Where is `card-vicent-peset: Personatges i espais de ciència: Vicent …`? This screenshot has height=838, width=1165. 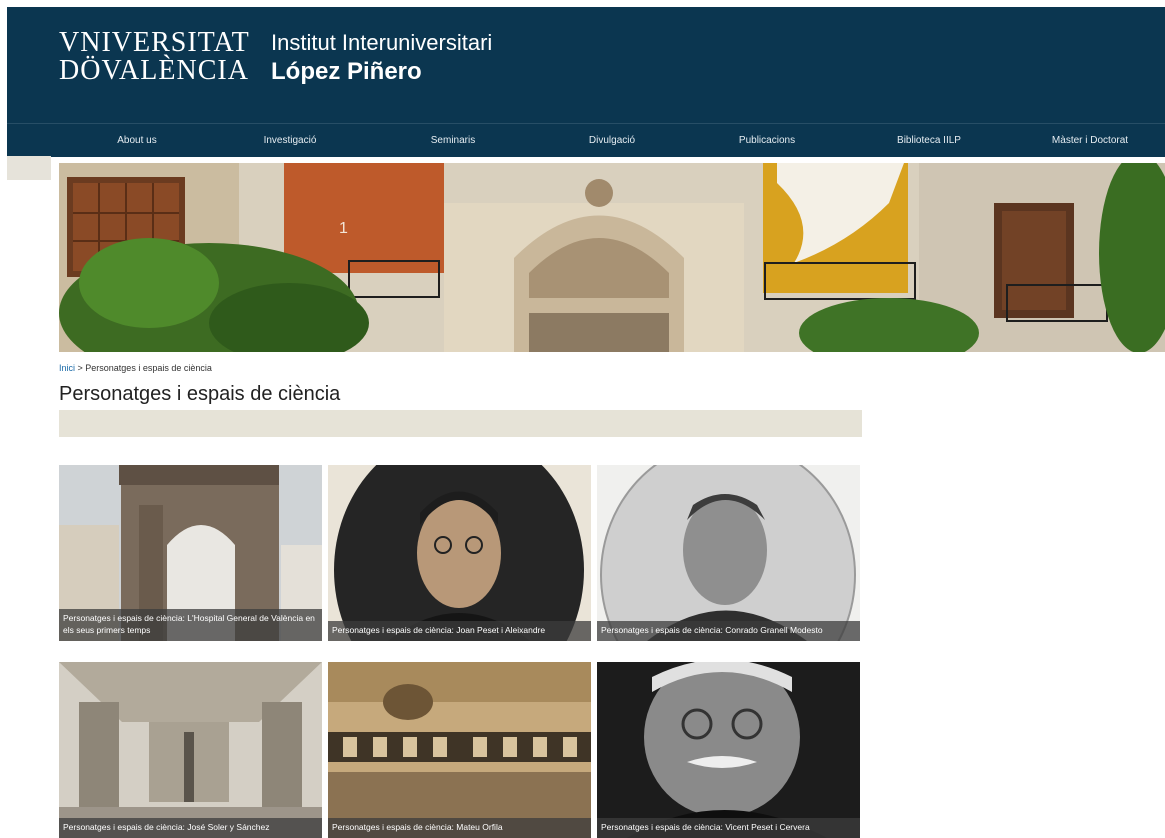
card-vicent-peset: Personatges i espais de ciència: Vicent … is located at coordinates (728, 750).